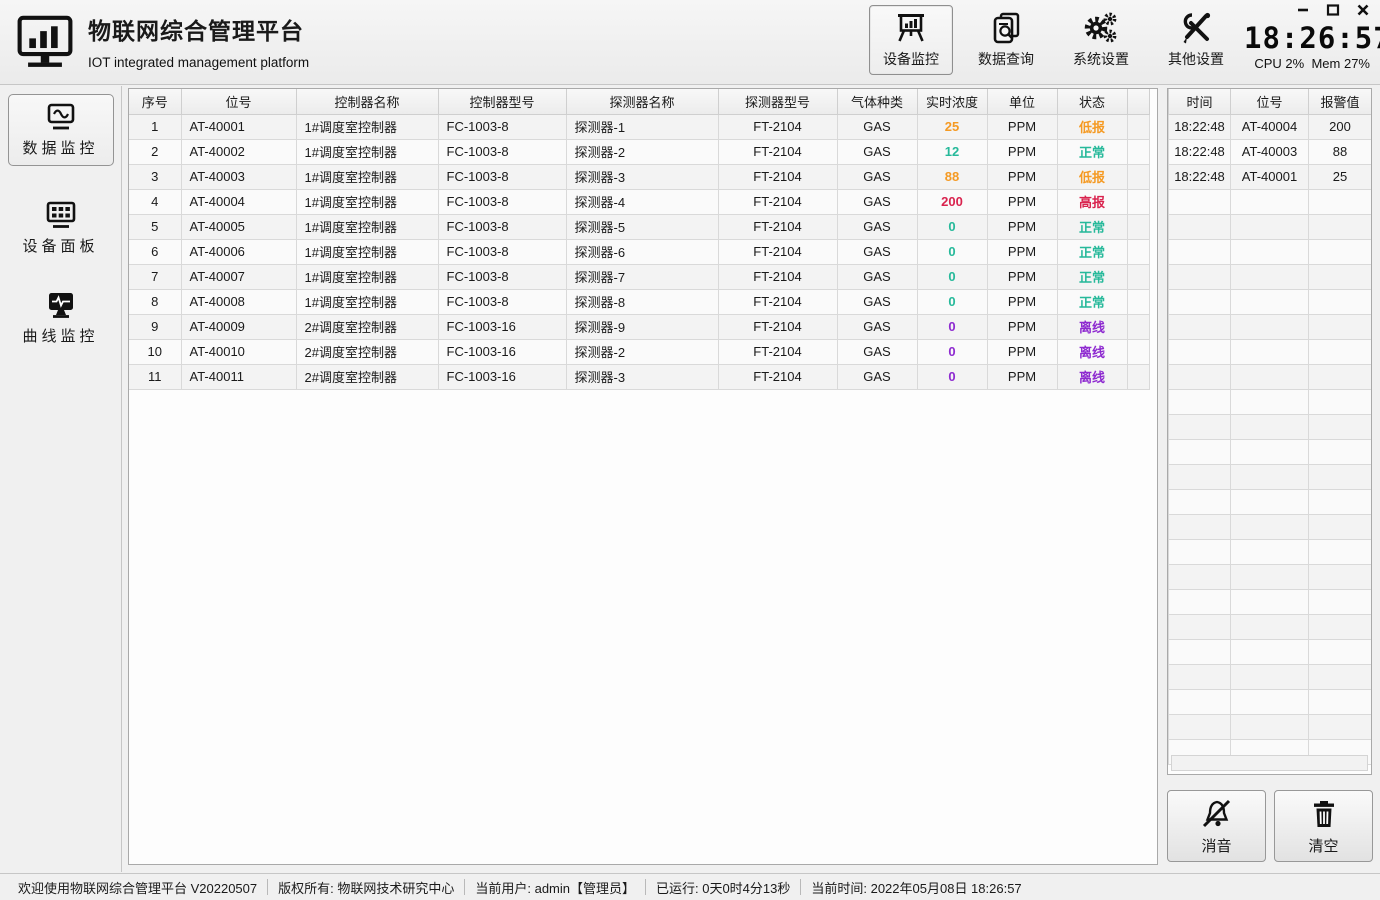 This screenshot has height=900, width=1380. Describe the element at coordinates (238, 126) in the screenshot. I see `cell-tag: AT-40001` at that location.